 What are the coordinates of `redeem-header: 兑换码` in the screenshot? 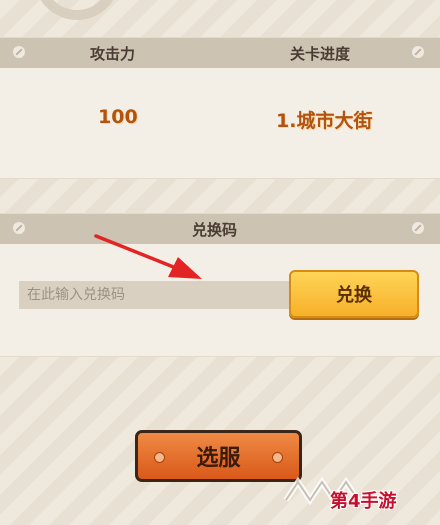 It's located at (220, 229).